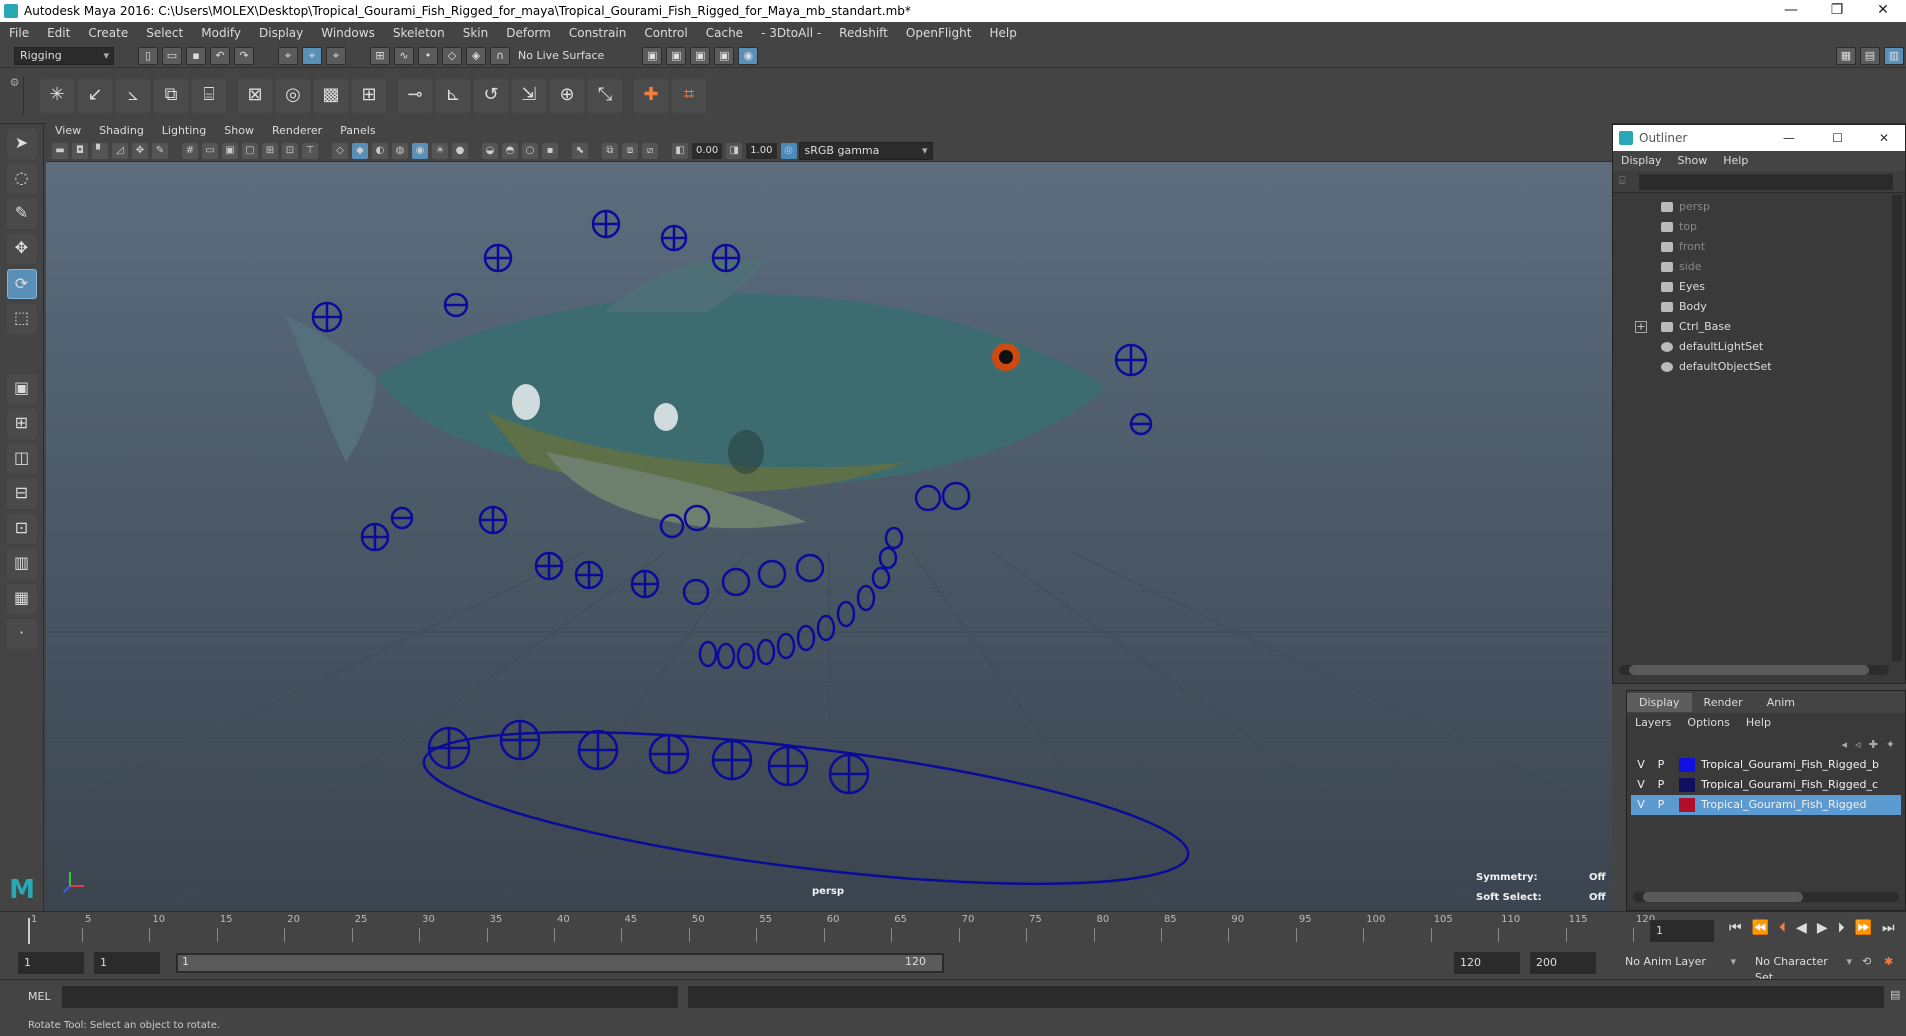 The image size is (1906, 1036). What do you see at coordinates (1766, 897) in the screenshot?
I see `layer-h-scrollbar` at bounding box center [1766, 897].